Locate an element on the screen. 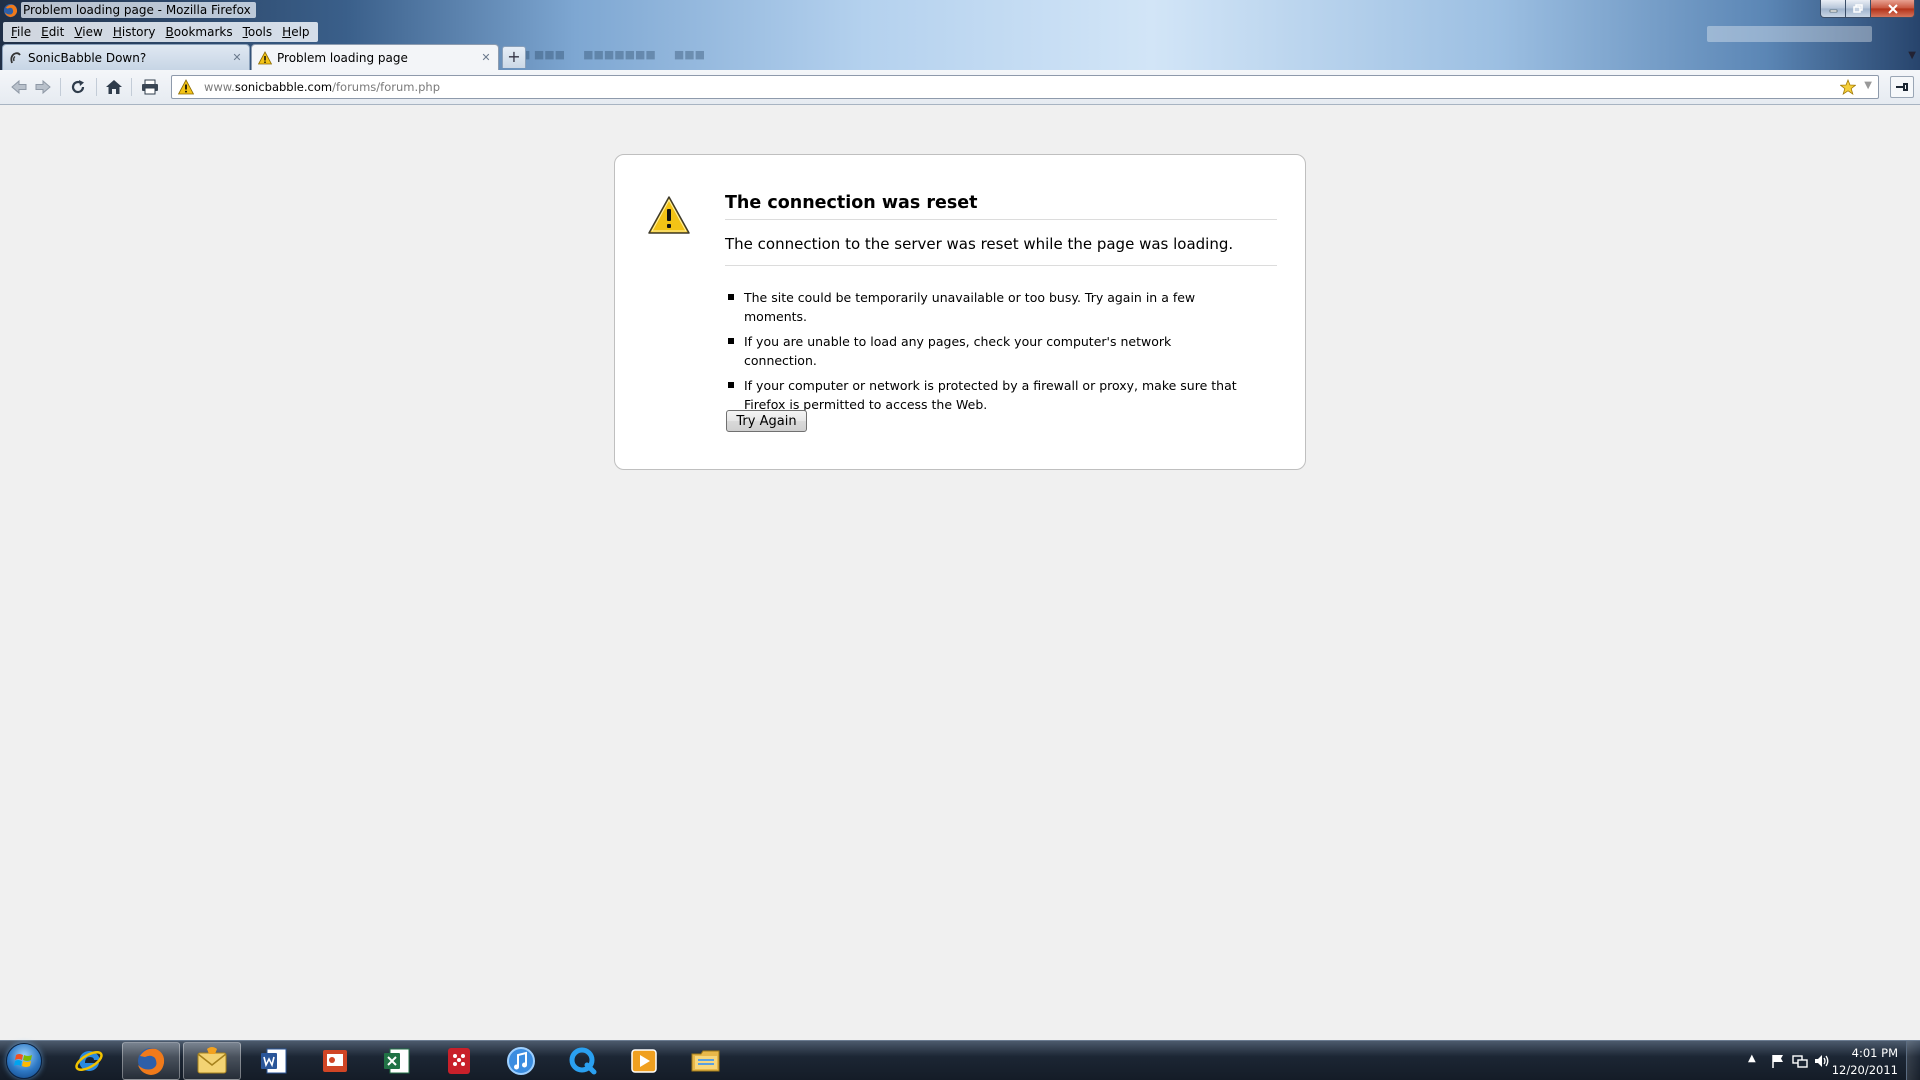 Image resolution: width=1920 pixels, height=1080 pixels. reload-icon is located at coordinates (78, 87).